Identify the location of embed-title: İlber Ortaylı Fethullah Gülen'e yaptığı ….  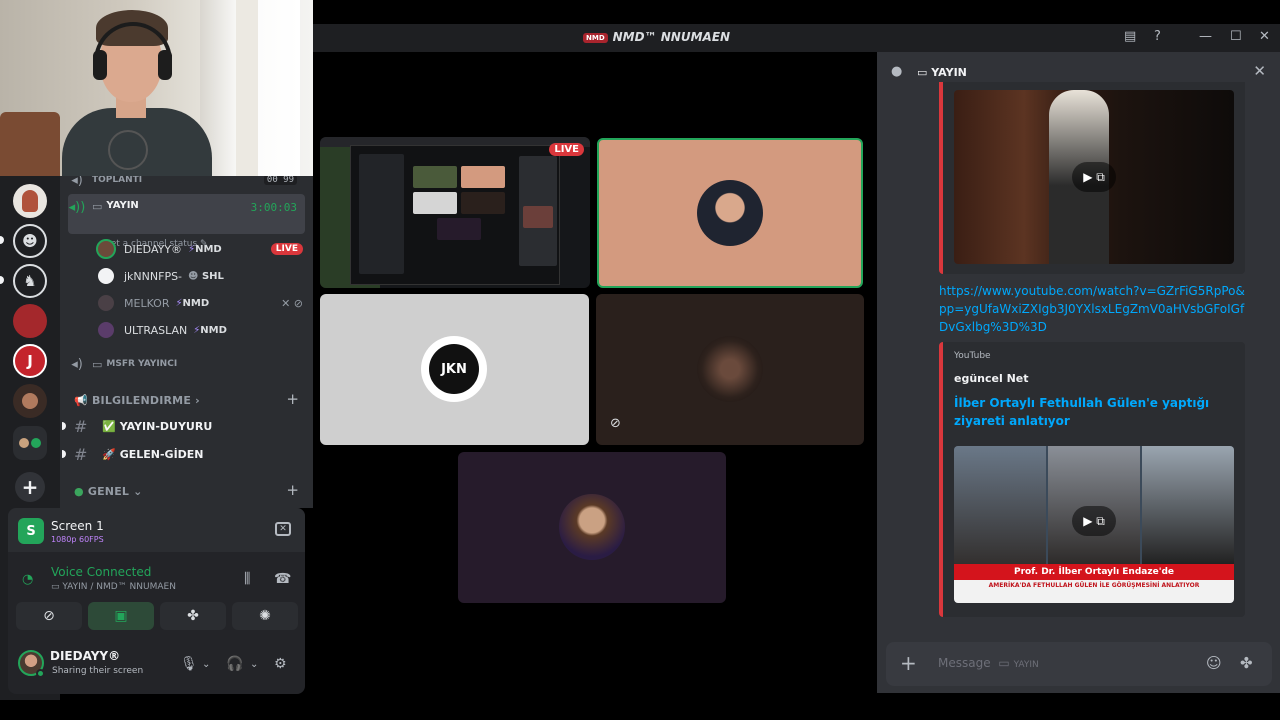
(1096, 412).